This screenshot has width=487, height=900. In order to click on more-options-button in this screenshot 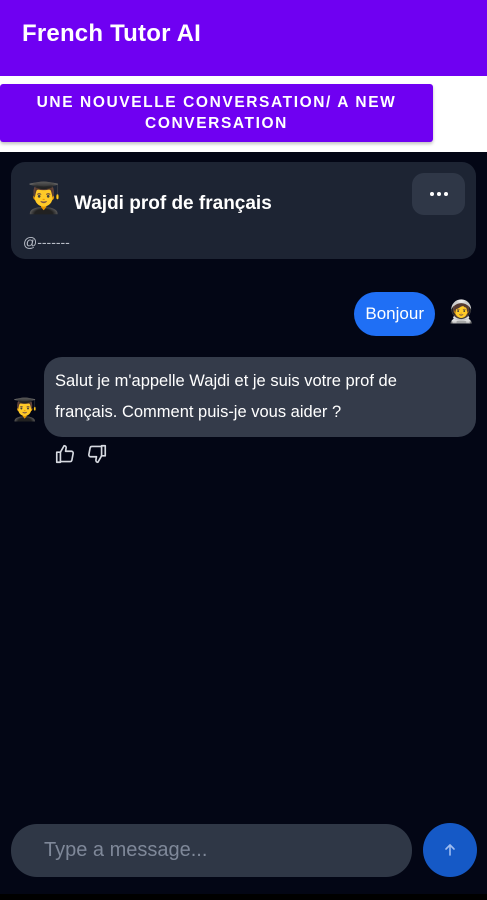, I will do `click(438, 194)`.